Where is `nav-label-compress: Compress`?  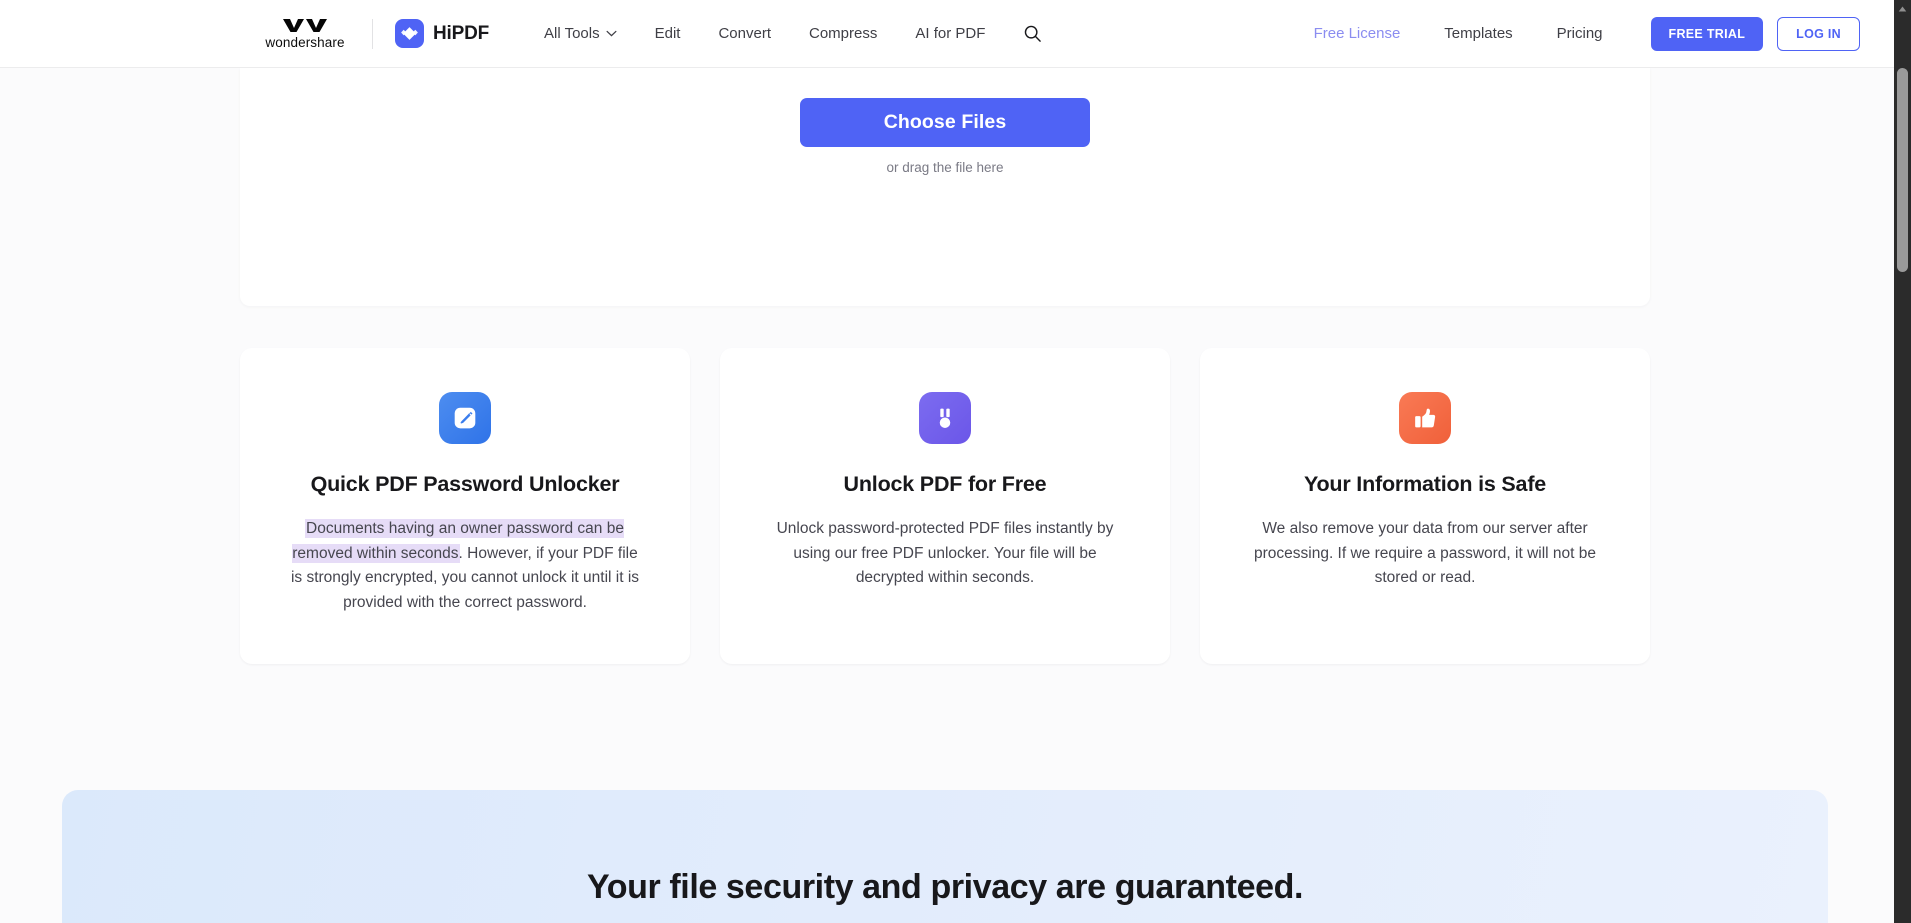
nav-label-compress: Compress is located at coordinates (843, 33).